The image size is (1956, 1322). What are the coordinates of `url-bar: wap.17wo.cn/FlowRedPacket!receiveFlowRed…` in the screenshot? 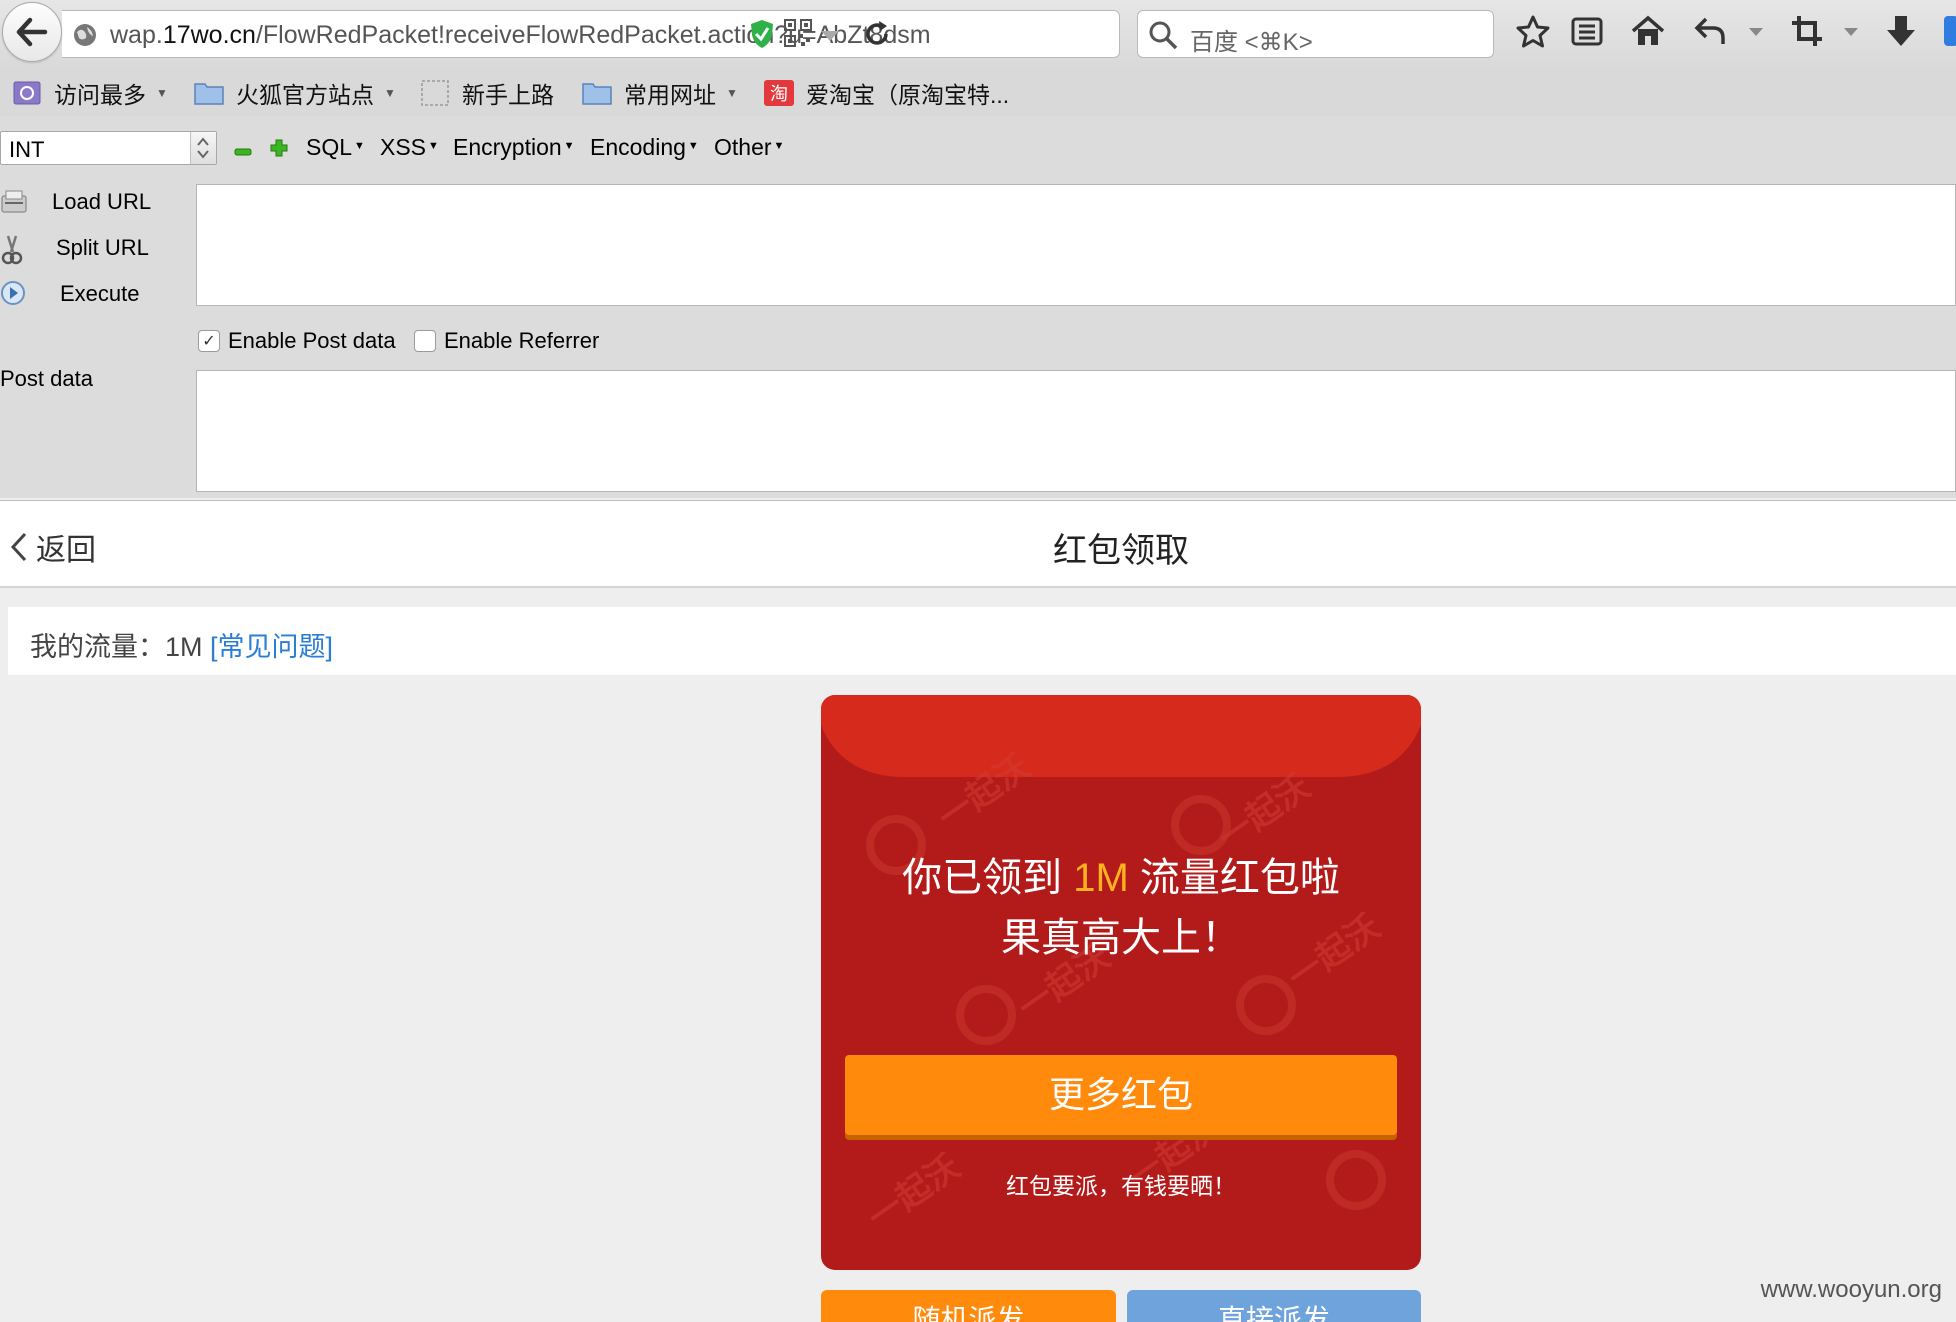 It's located at (591, 34).